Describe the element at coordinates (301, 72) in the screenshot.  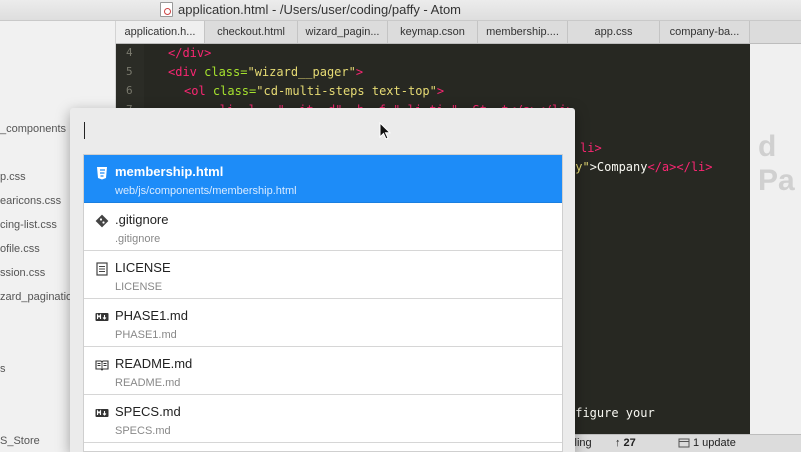
I see `code-token: "wizard__pager"` at that location.